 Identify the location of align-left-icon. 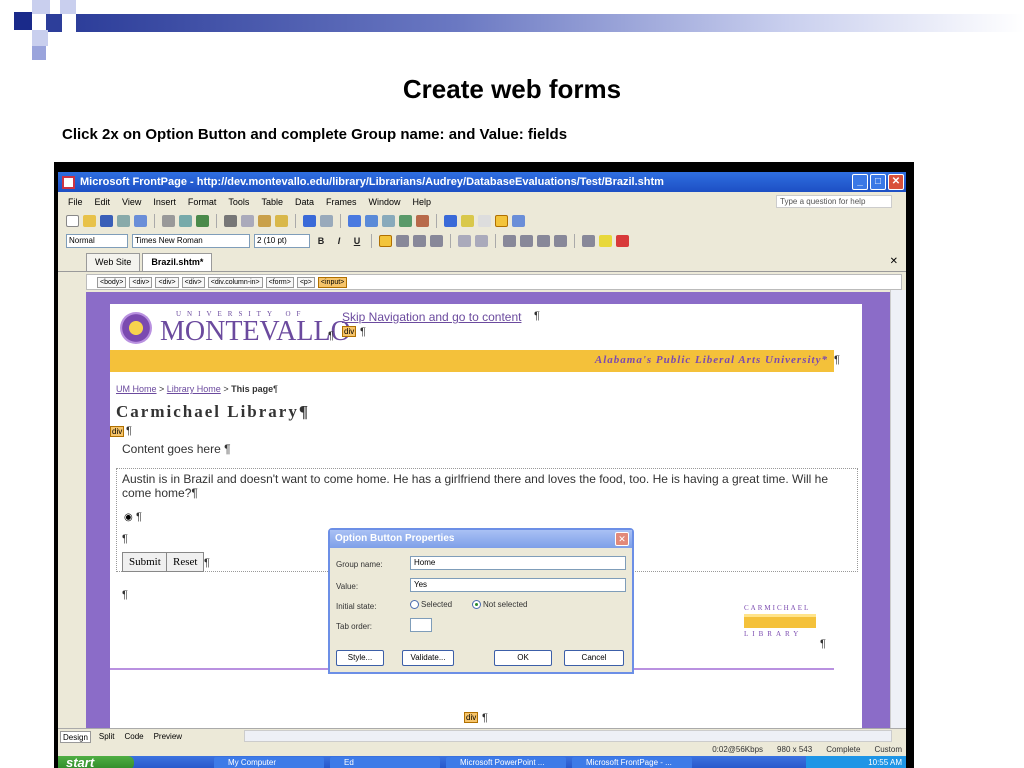
(385, 241).